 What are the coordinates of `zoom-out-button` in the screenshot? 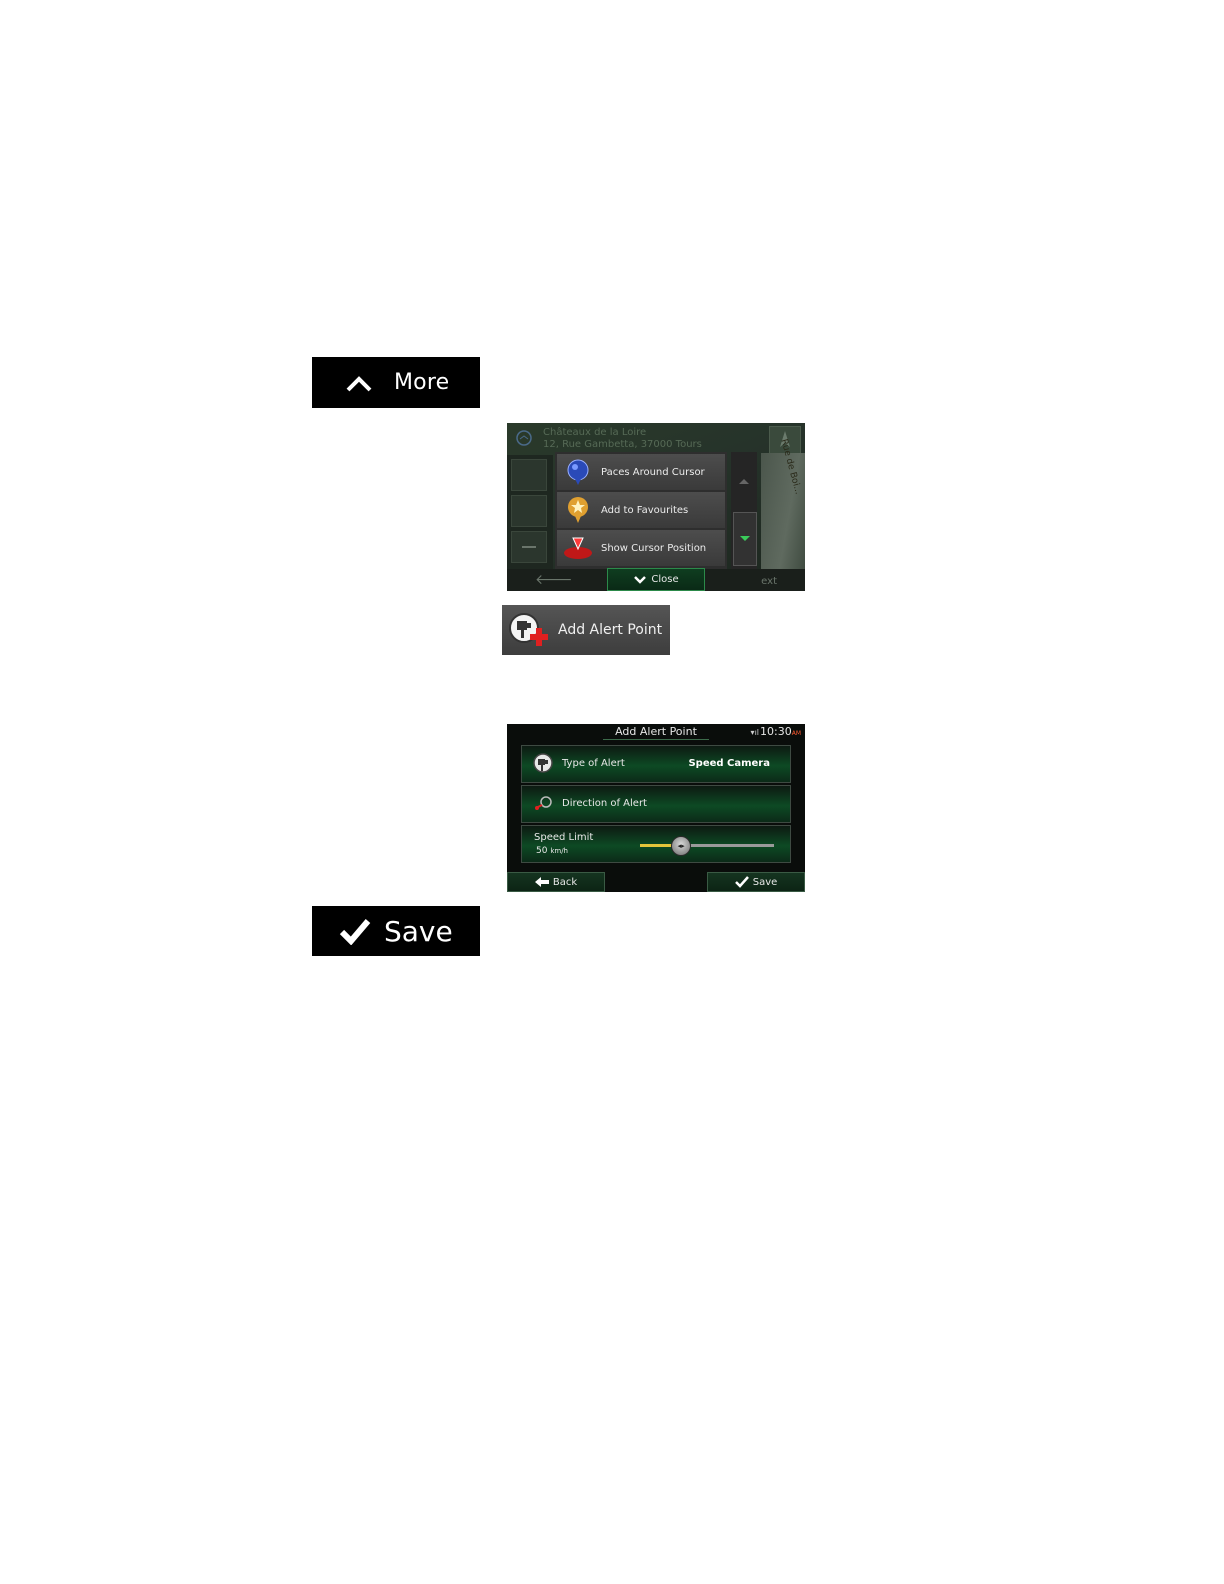 It's located at (529, 547).